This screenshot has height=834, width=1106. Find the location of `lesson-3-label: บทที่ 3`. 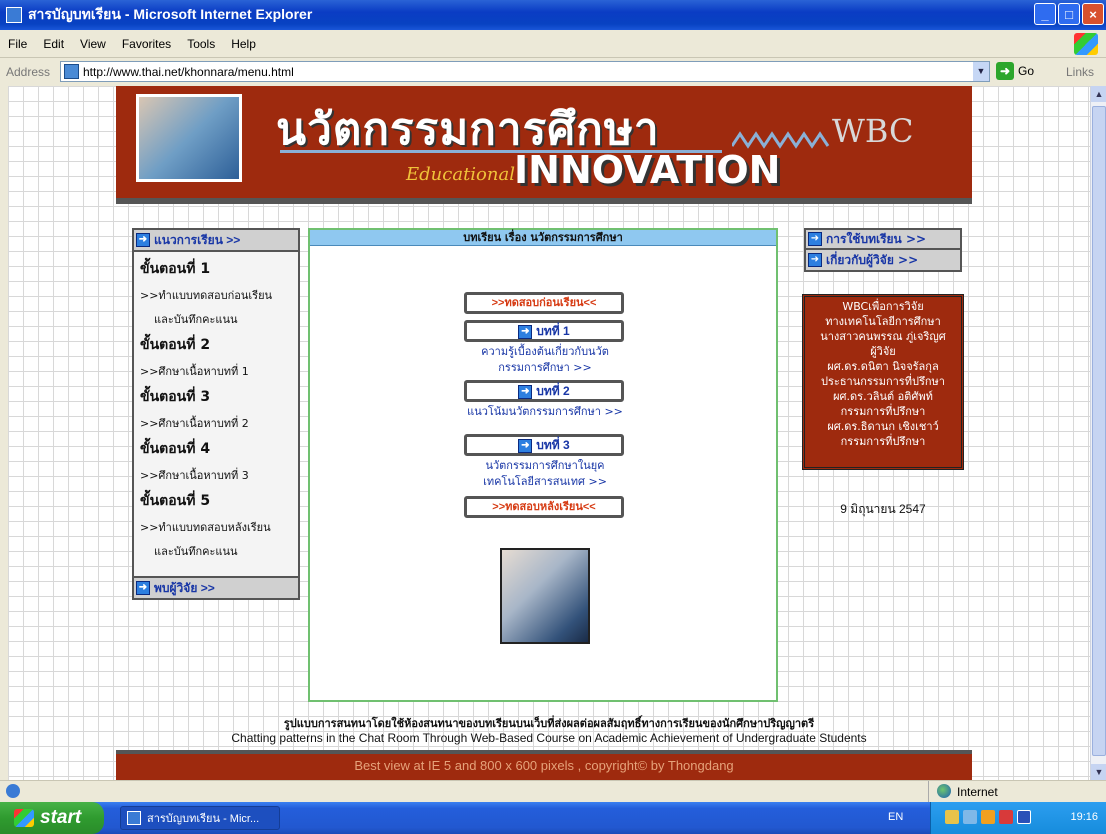

lesson-3-label: บทที่ 3 is located at coordinates (553, 445).